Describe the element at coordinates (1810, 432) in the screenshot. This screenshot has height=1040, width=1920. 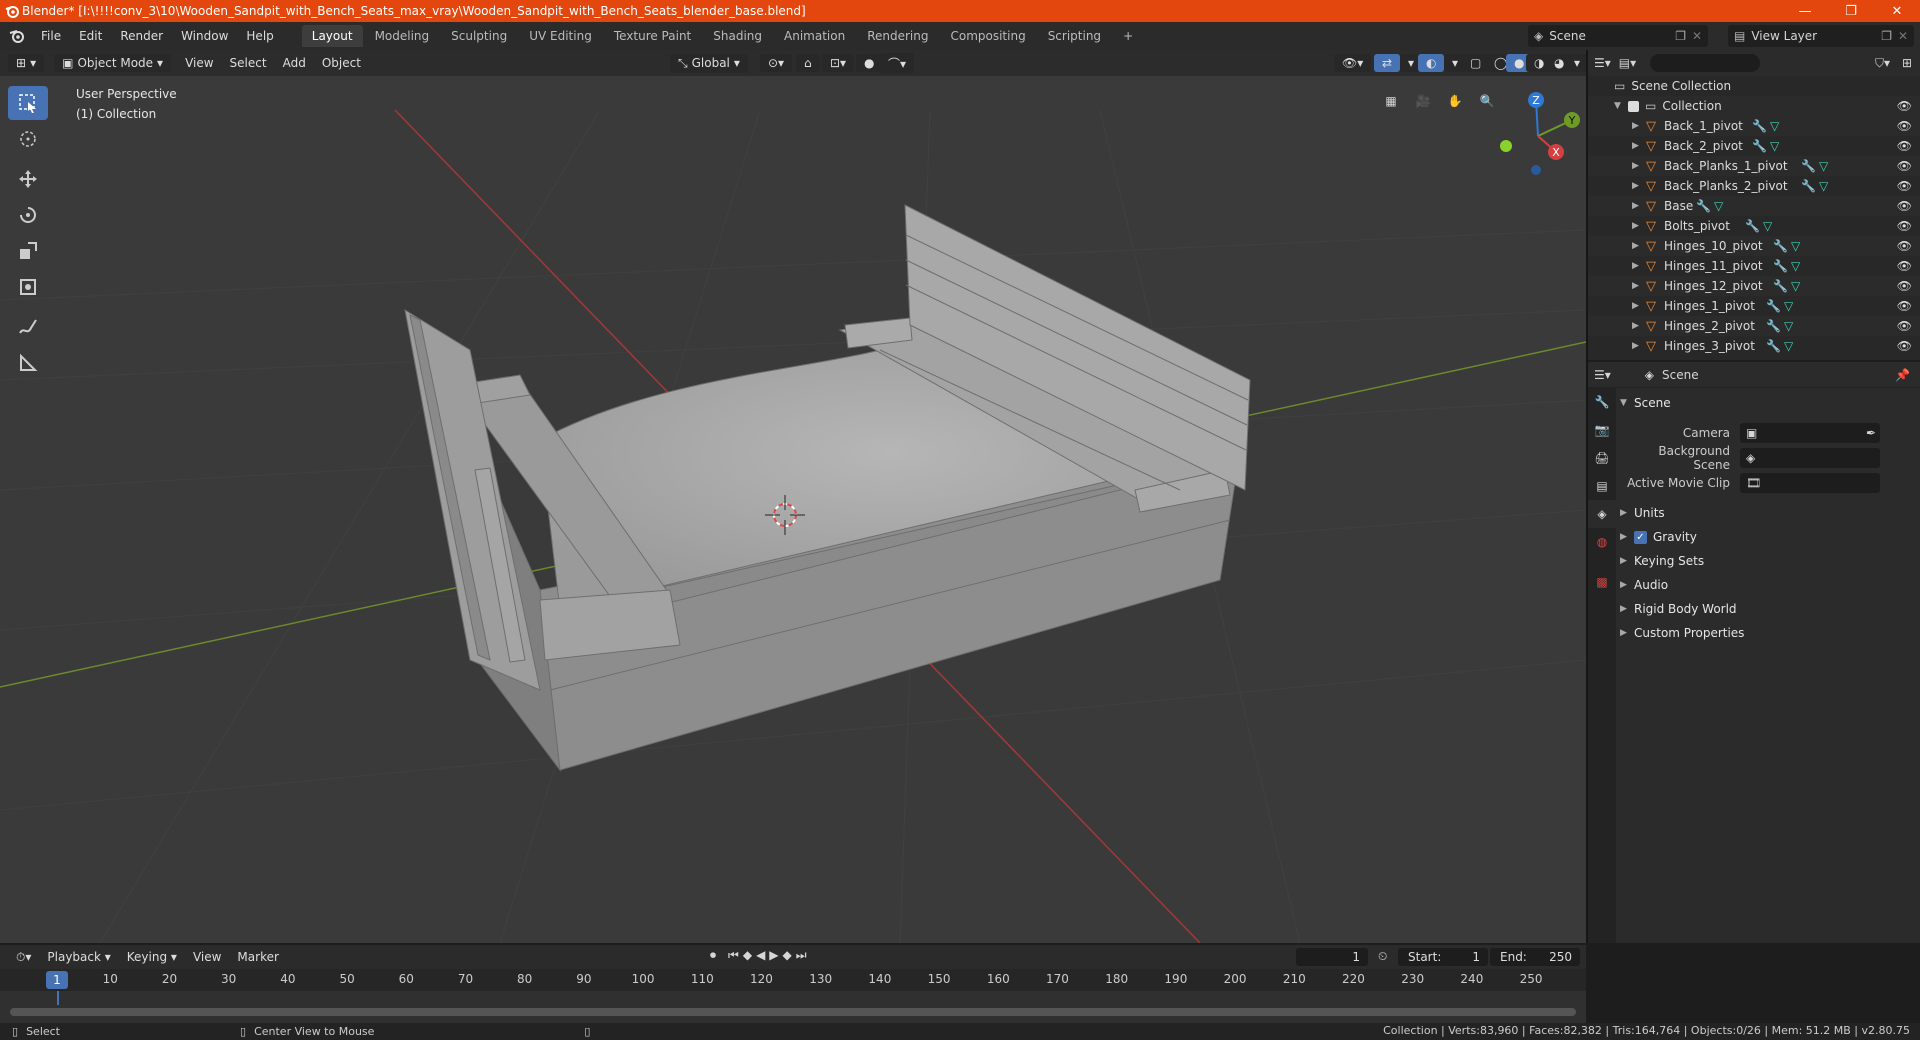
I see `camera-field: ▣ ✒` at that location.